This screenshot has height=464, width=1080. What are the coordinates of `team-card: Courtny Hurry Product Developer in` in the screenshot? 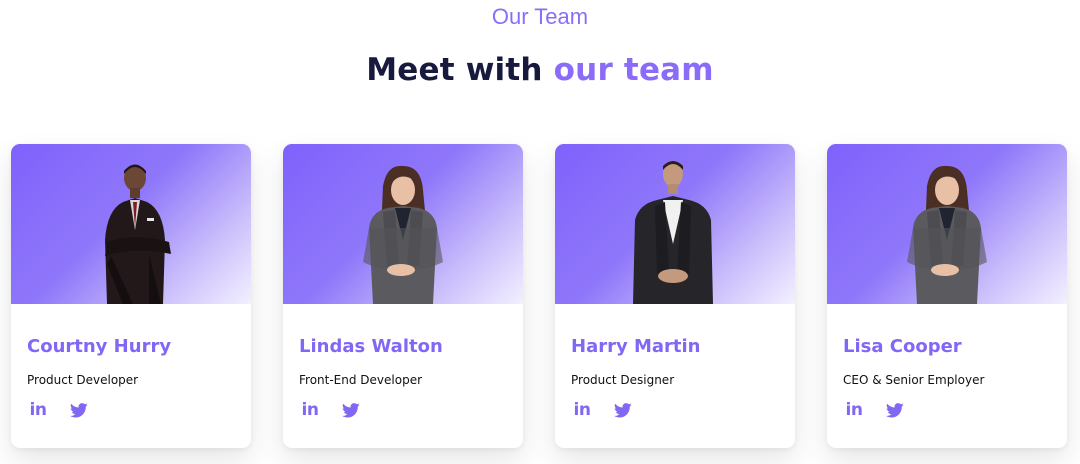 It's located at (131, 296).